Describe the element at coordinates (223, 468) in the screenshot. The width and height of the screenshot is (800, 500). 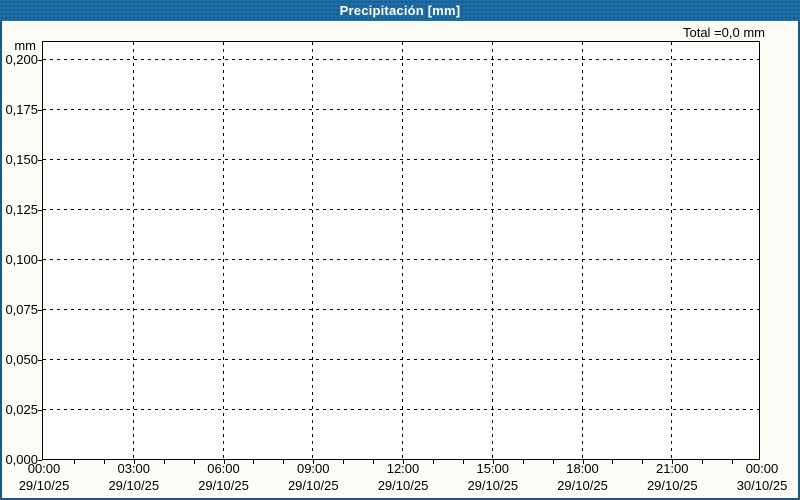
I see `x-tick-time-label: 06:00` at that location.